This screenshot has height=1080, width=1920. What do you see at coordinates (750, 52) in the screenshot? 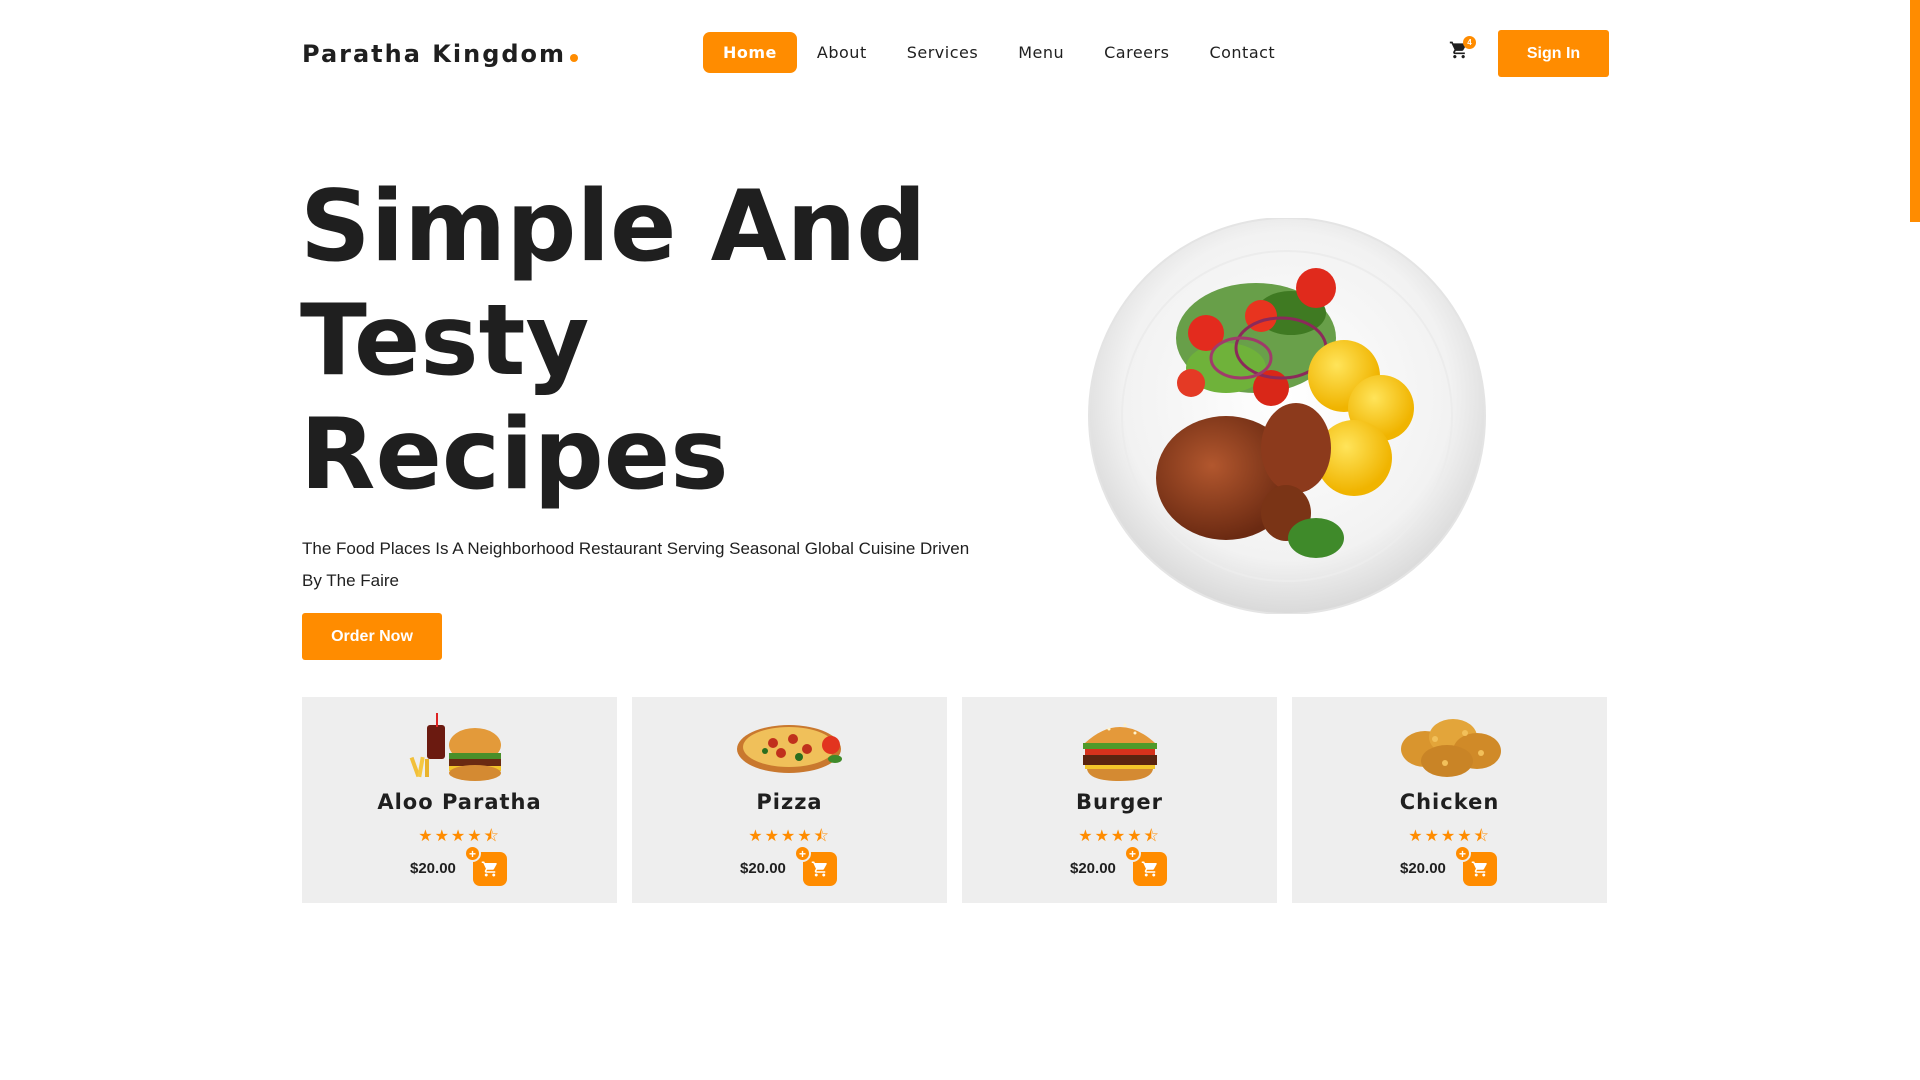
I see `nav-item-home: Home` at bounding box center [750, 52].